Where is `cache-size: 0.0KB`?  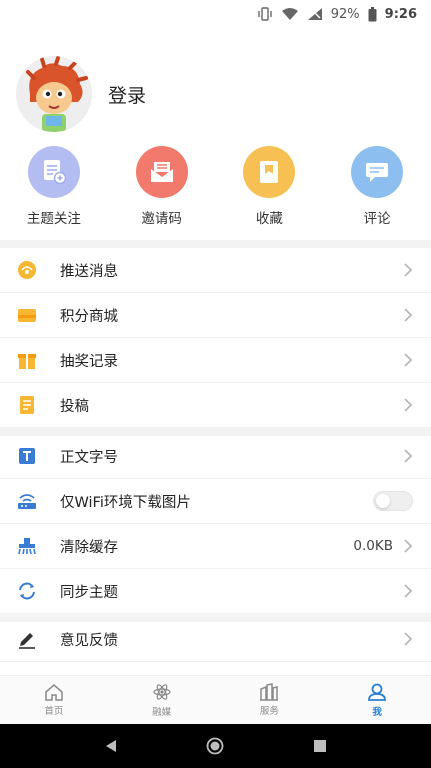 cache-size: 0.0KB is located at coordinates (373, 546).